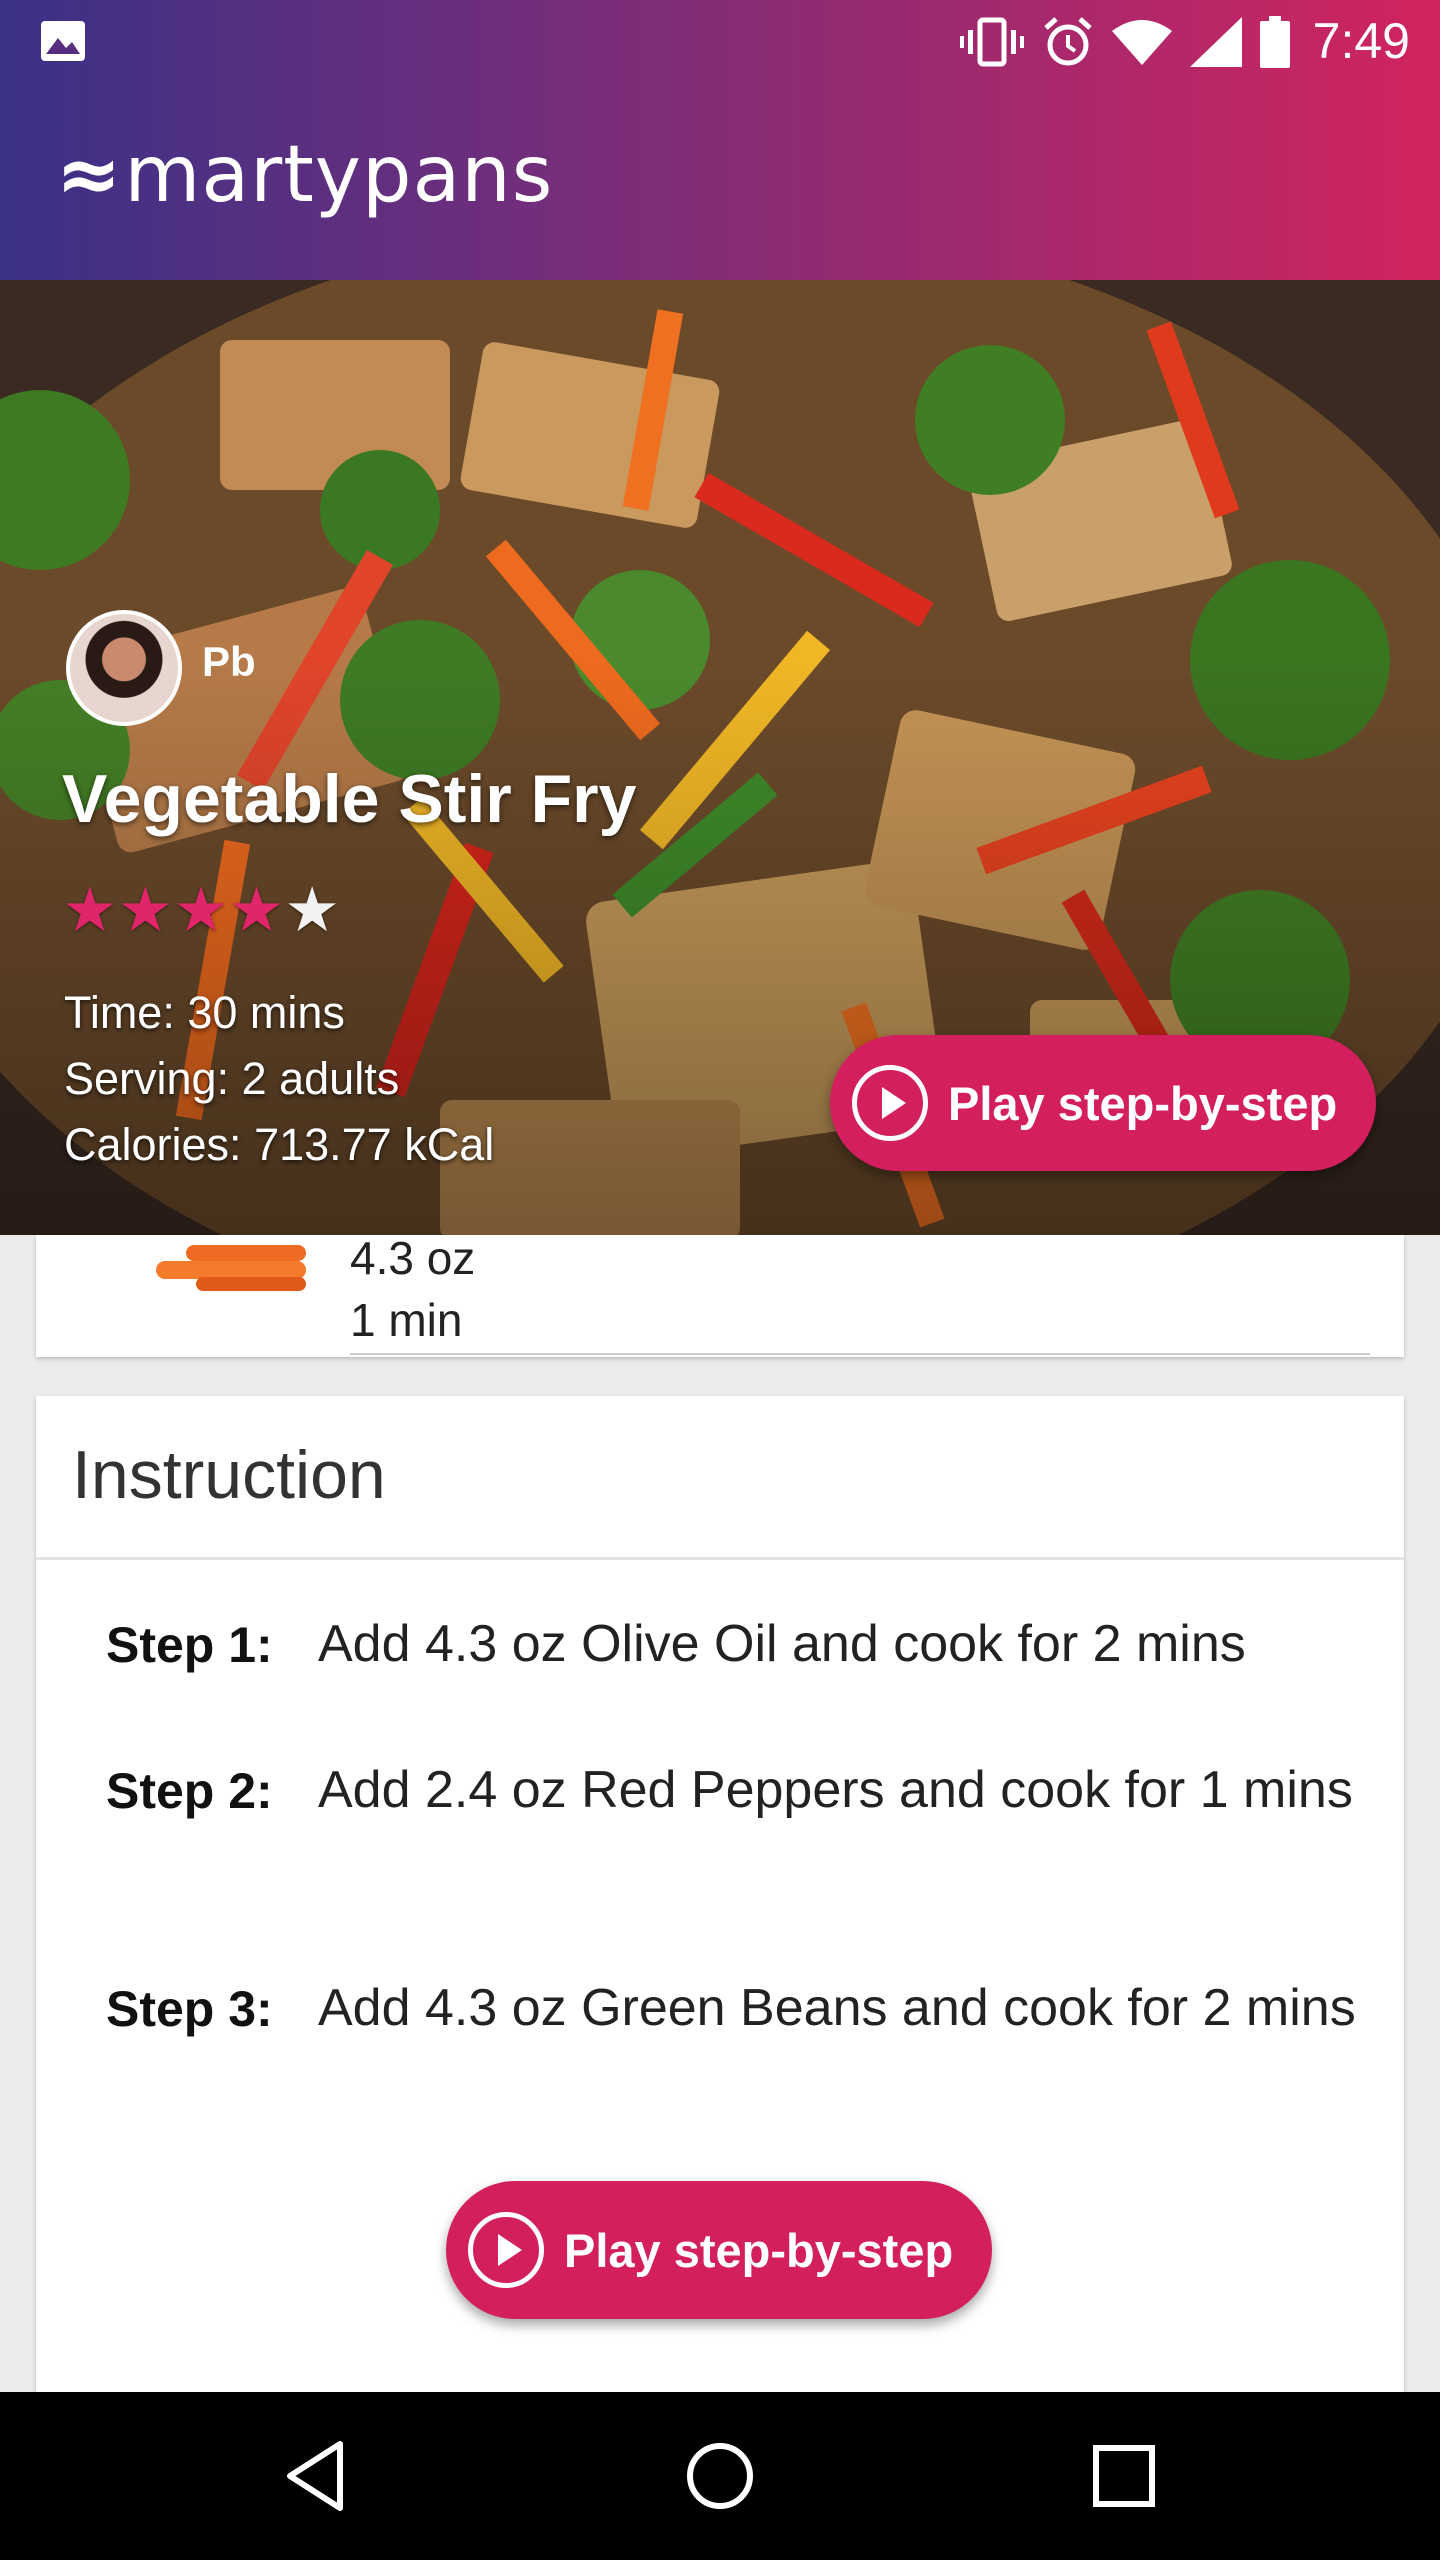  I want to click on ingredient-list-card: 4.3 oz 1 min, so click(720, 1294).